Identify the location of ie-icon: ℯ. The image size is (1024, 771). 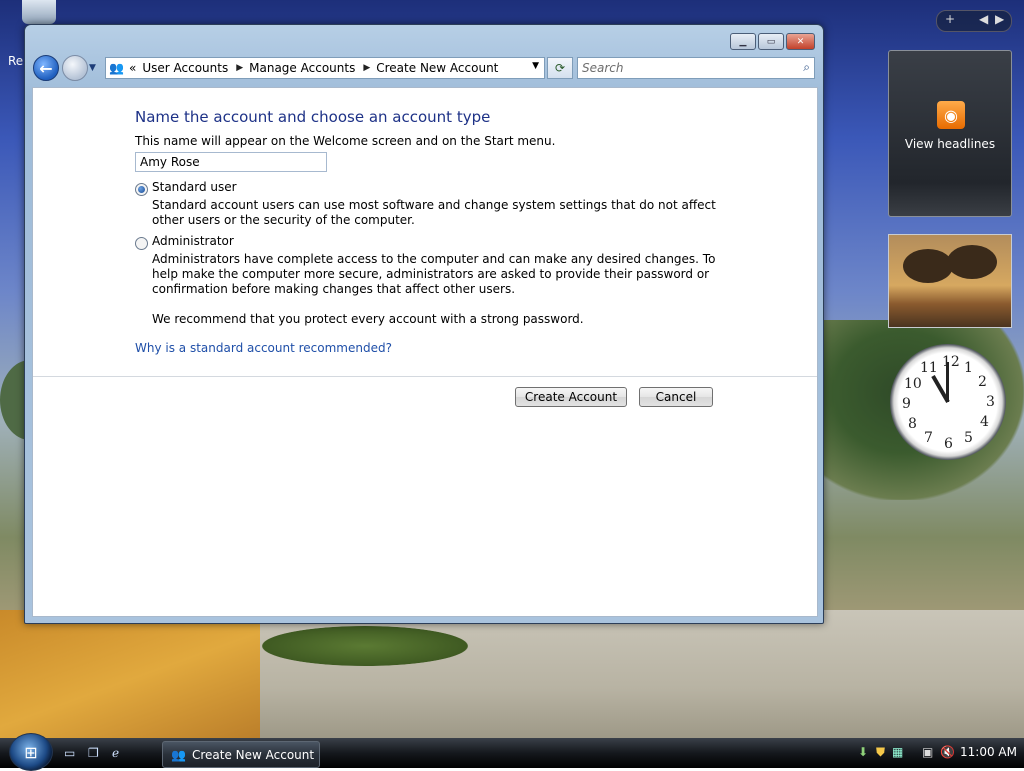
(120, 753).